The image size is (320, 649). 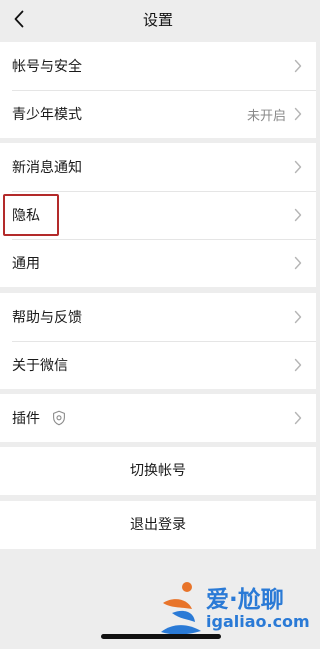 I want to click on settings-item-label: 青少年模式, so click(x=47, y=115).